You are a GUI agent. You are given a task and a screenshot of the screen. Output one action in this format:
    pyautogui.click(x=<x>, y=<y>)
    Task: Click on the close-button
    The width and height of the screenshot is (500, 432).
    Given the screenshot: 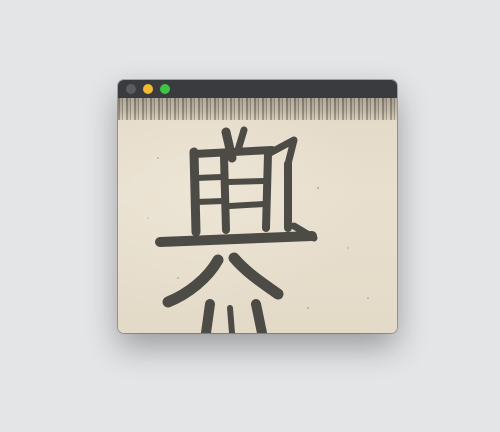 What is the action you would take?
    pyautogui.click(x=131, y=89)
    